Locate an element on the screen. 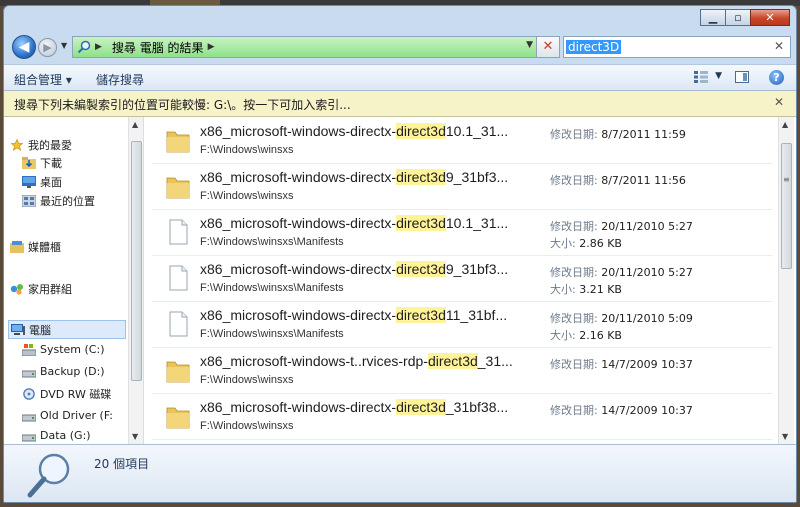 Image resolution: width=800 pixels, height=507 pixels. nav-scrollbar: ▲ ▼ is located at coordinates (135, 280).